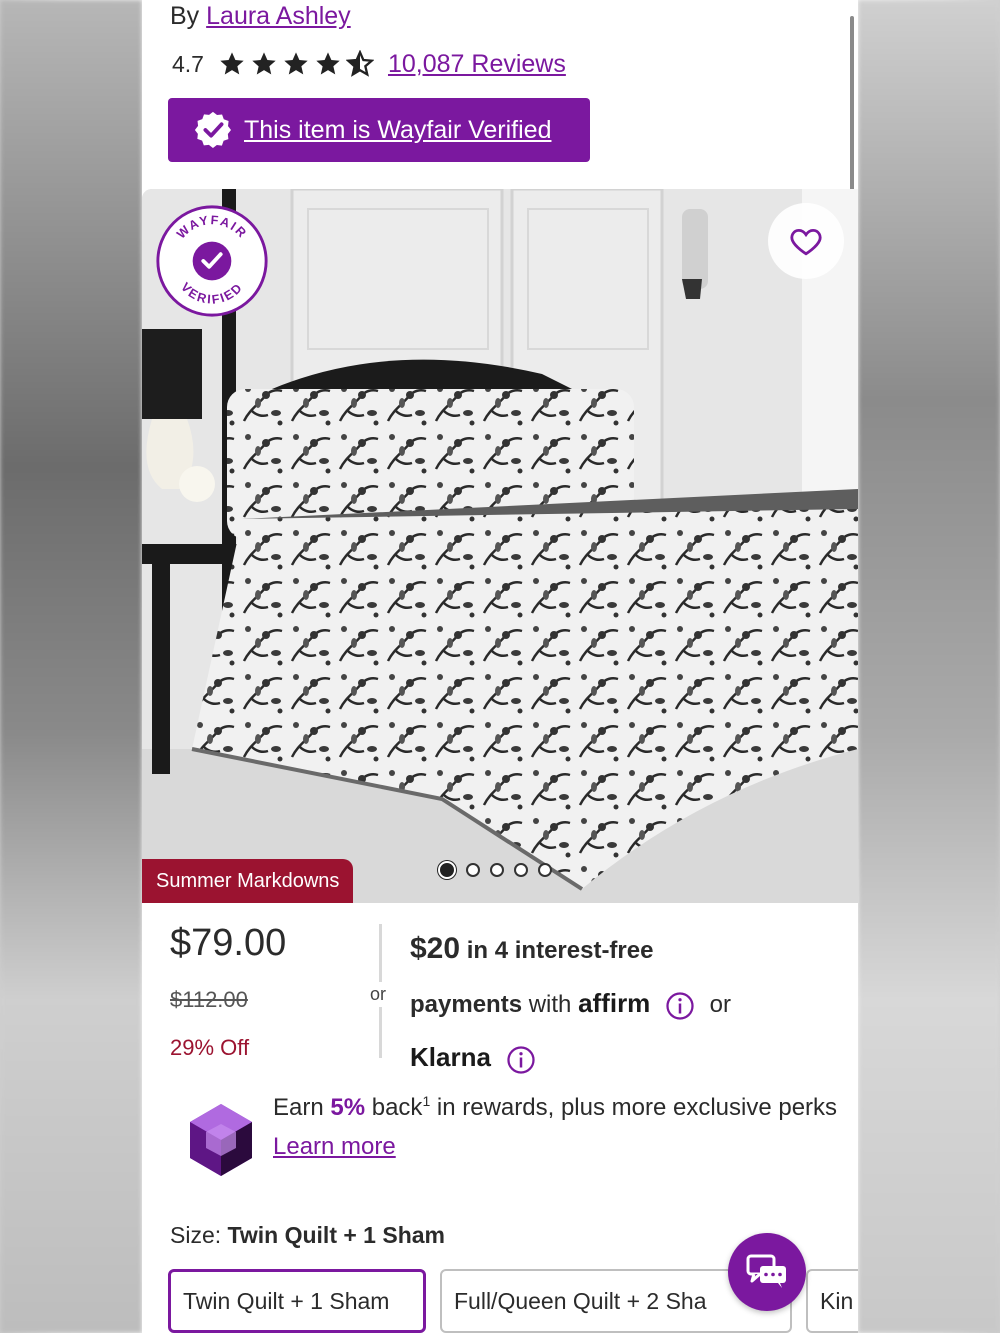 The height and width of the screenshot is (1333, 1000). I want to click on learn-more-link: Learn more, so click(334, 1146).